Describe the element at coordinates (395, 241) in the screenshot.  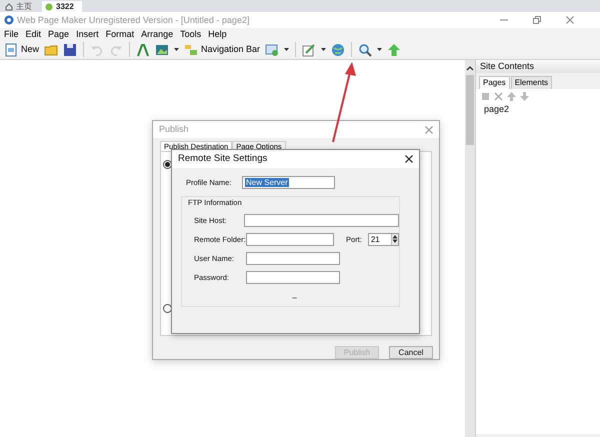
I see `spin-down-icon` at that location.